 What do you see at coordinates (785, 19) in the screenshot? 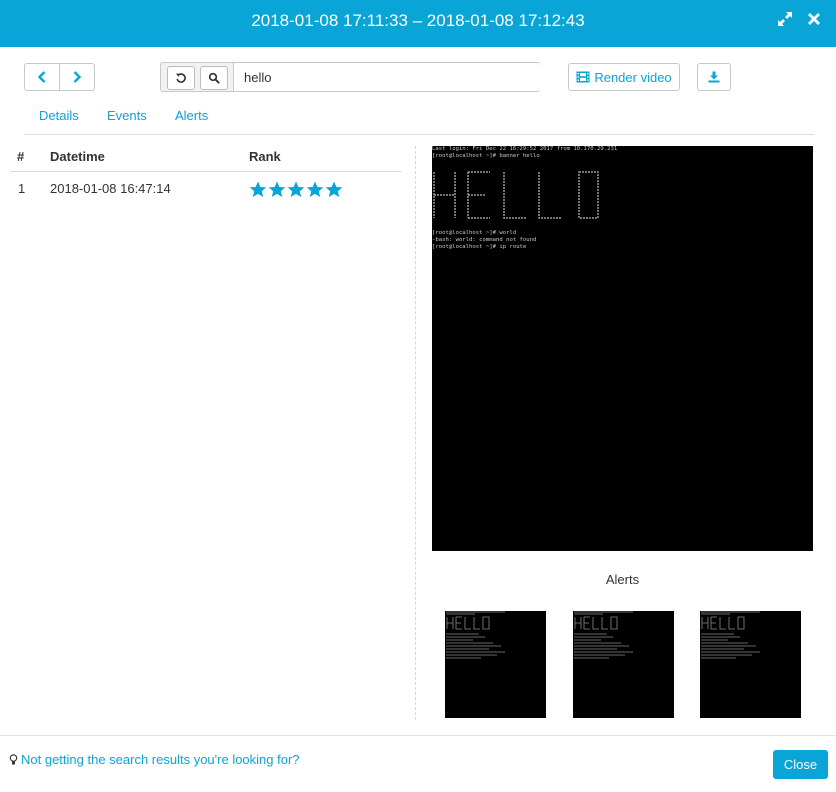
I see `expand-arrows-icon` at bounding box center [785, 19].